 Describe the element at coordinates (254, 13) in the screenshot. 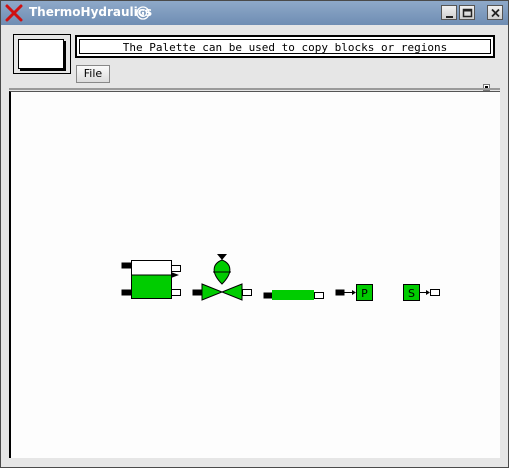

I see `title-bar: ThermoHydraulics` at that location.